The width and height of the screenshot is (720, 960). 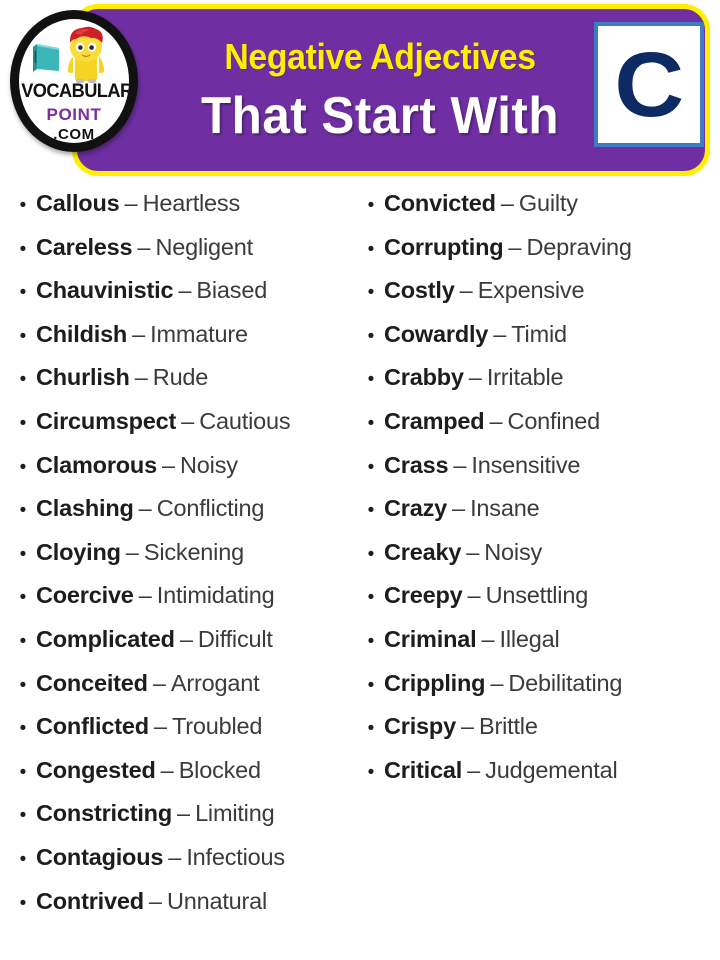 What do you see at coordinates (529, 638) in the screenshot?
I see `adjective-meaning: Illegal` at bounding box center [529, 638].